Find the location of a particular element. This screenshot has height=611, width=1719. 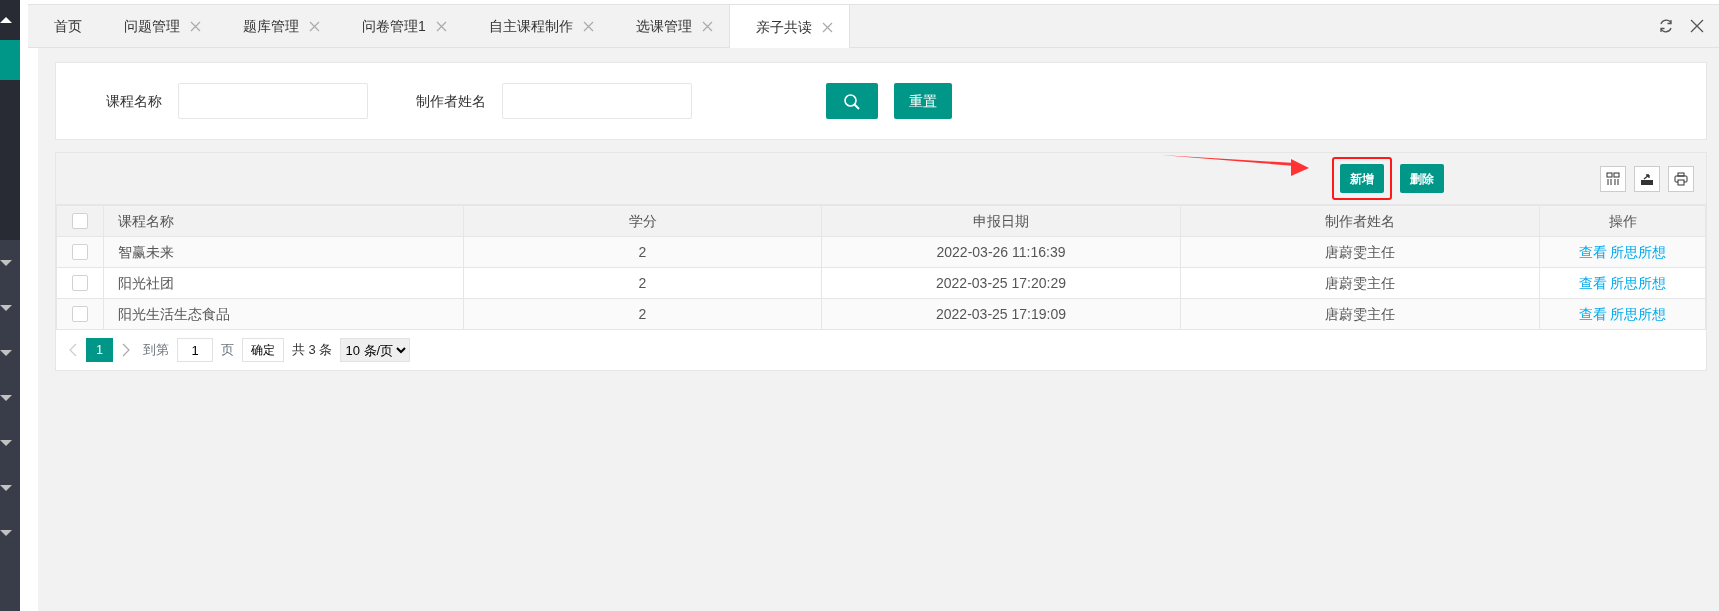

pager-label: 到第 is located at coordinates (156, 350).